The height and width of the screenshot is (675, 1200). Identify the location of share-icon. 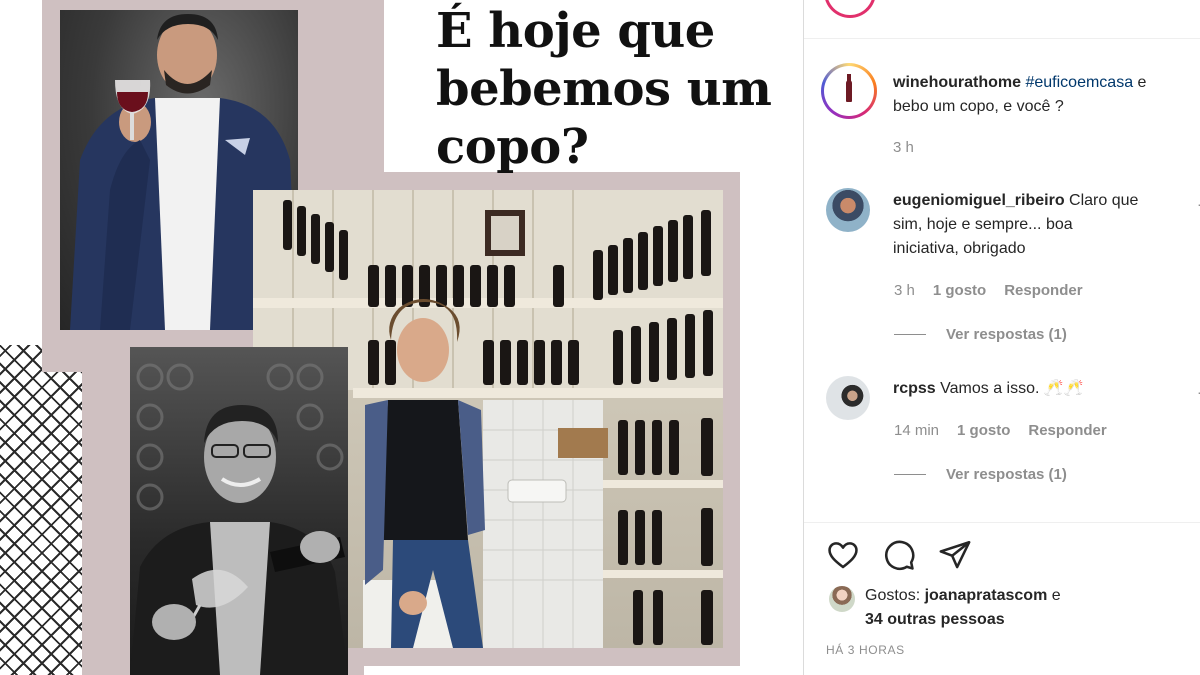
(955, 557).